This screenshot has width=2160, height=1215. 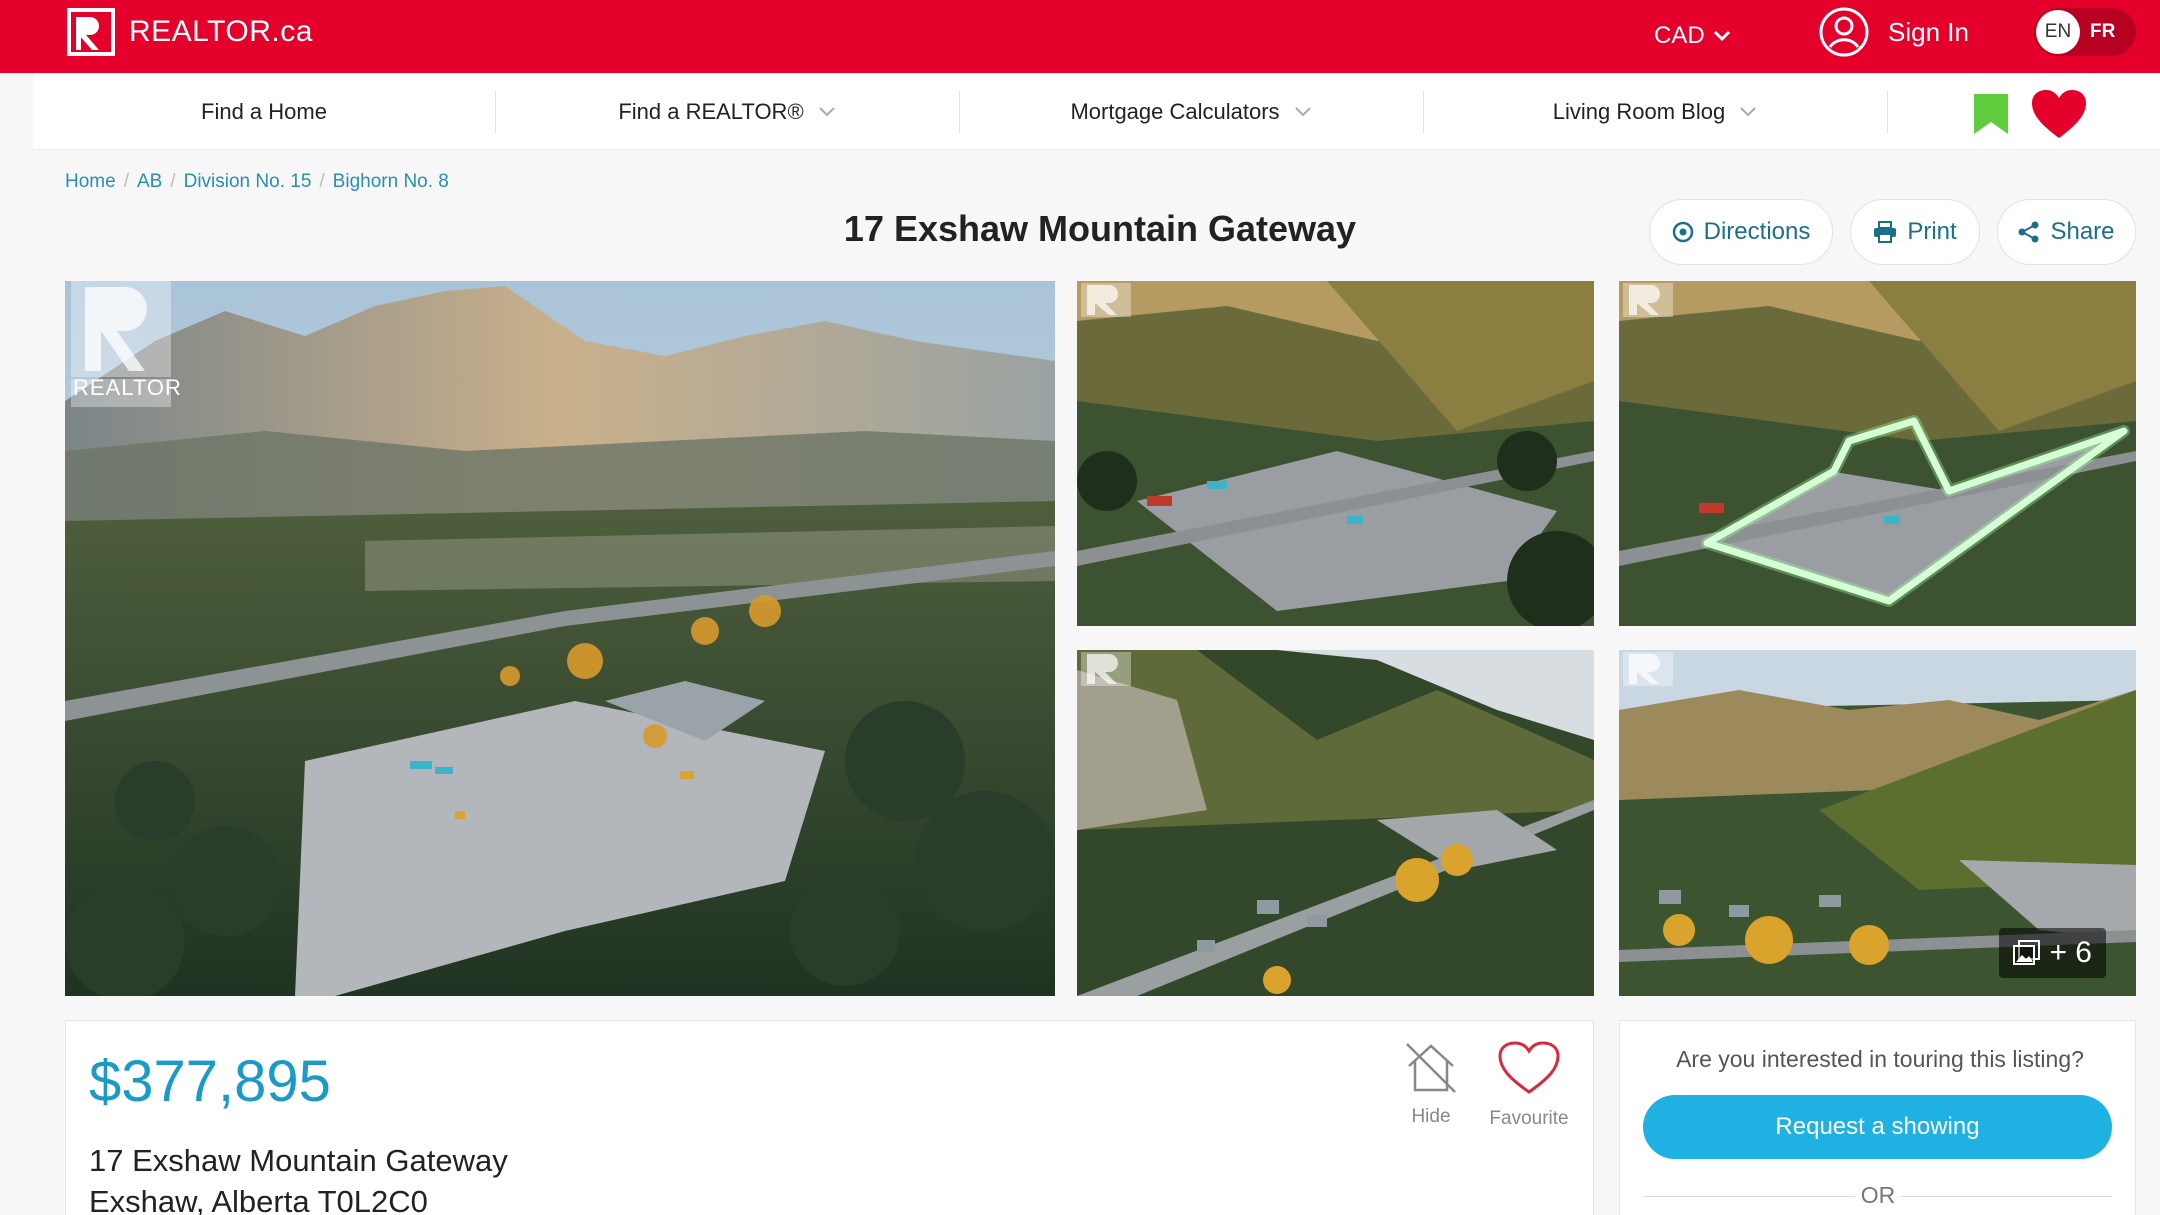 What do you see at coordinates (90, 182) in the screenshot?
I see `breadcrumb-home: Home` at bounding box center [90, 182].